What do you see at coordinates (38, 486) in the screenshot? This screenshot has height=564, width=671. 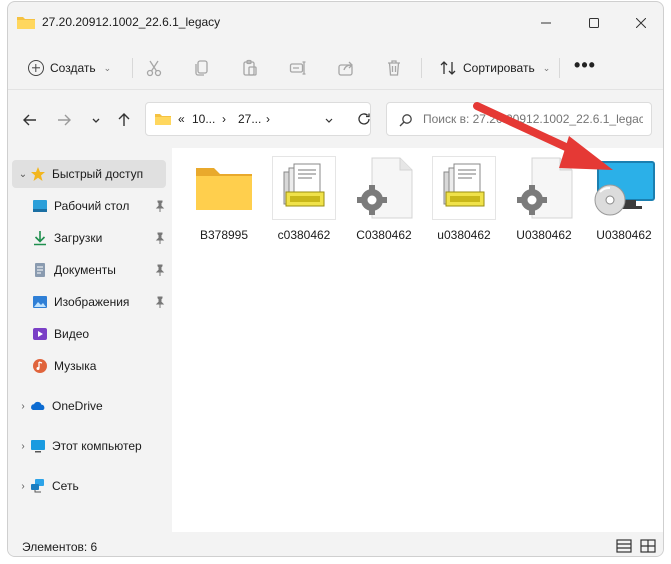 I see `network-icon` at bounding box center [38, 486].